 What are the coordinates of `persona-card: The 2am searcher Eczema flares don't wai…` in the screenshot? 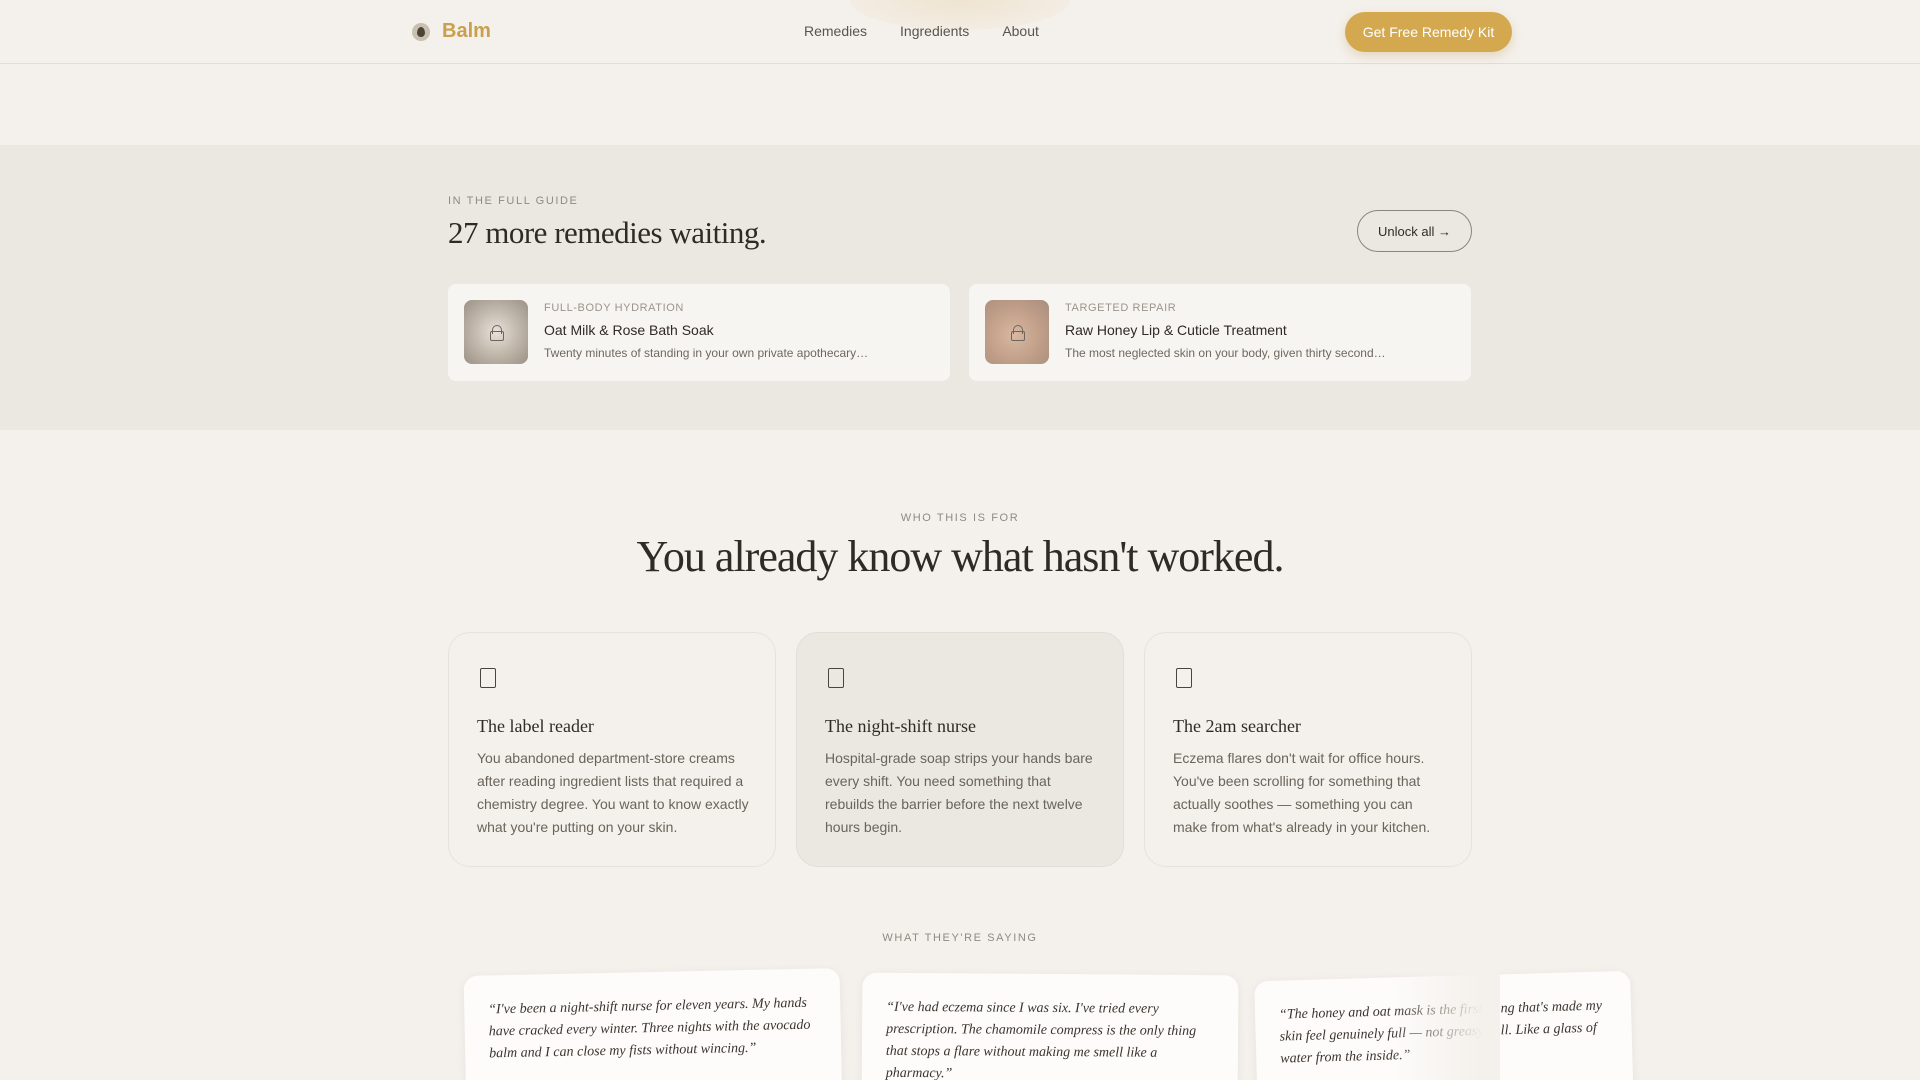 It's located at (1308, 749).